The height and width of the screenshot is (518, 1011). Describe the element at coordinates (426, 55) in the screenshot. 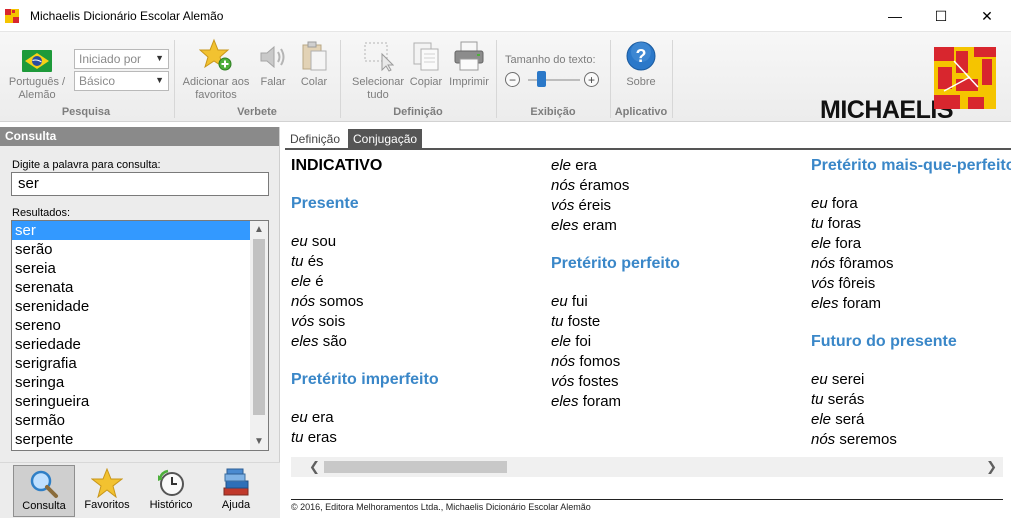

I see `copy-icon` at that location.